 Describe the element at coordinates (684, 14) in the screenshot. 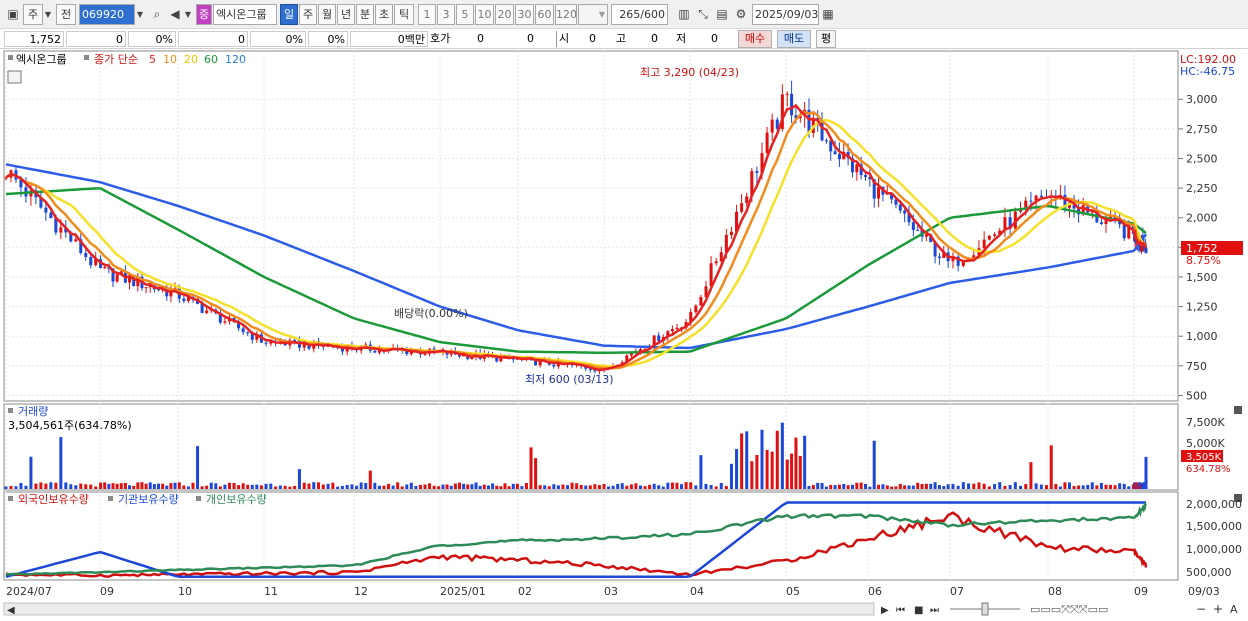

I see `candle-type-icon: ▥` at that location.